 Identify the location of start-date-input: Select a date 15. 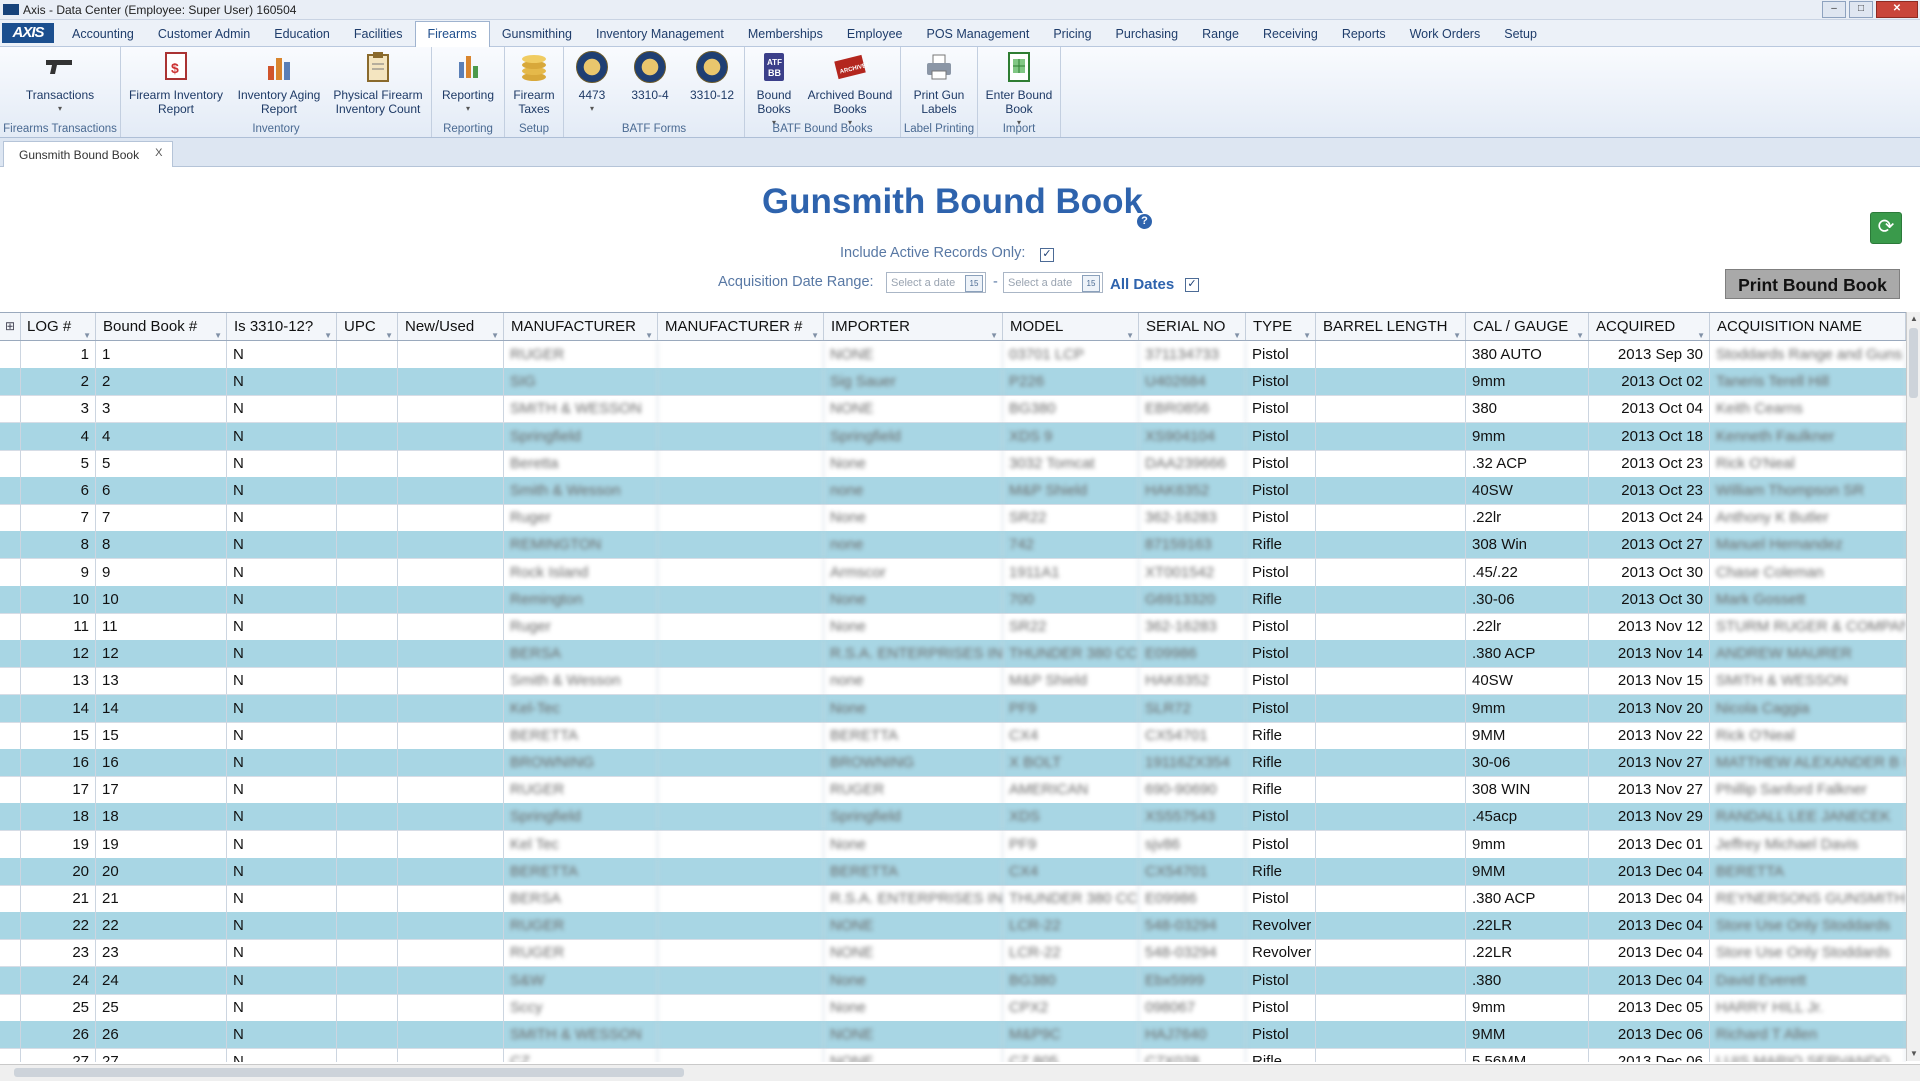
(936, 282).